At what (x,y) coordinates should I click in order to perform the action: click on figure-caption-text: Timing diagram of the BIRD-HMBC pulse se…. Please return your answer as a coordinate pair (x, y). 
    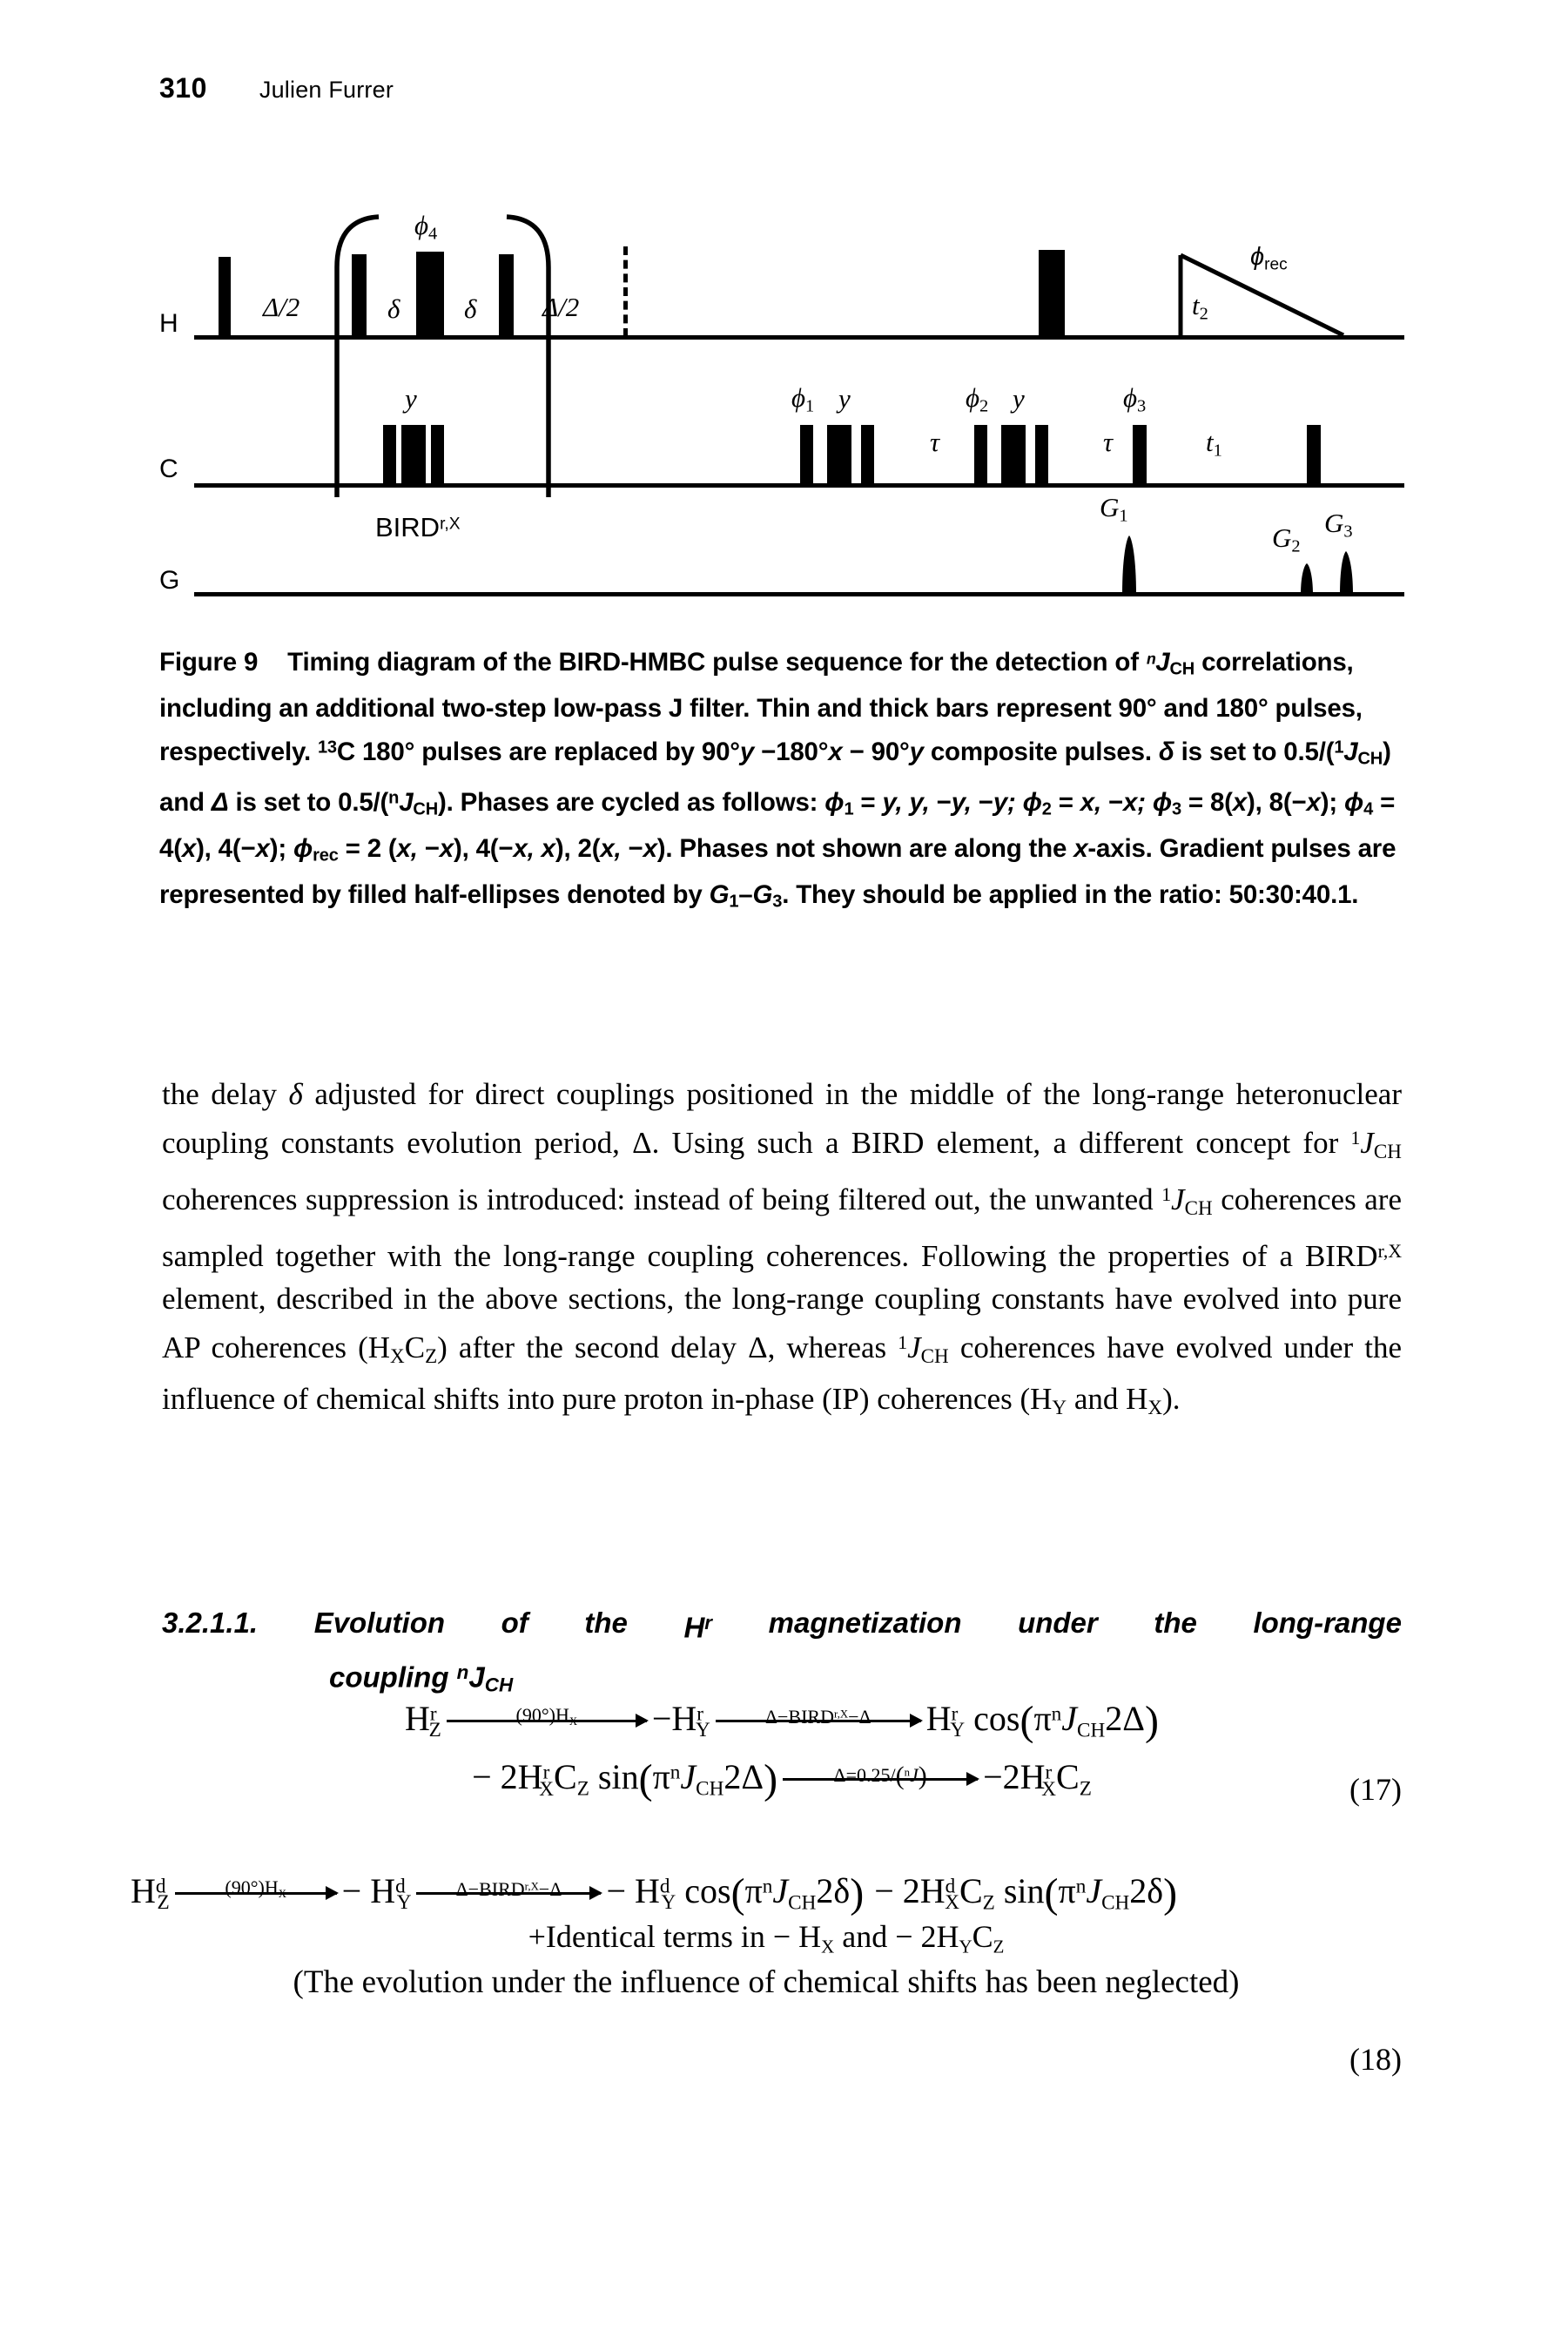
    Looking at the image, I should click on (777, 780).